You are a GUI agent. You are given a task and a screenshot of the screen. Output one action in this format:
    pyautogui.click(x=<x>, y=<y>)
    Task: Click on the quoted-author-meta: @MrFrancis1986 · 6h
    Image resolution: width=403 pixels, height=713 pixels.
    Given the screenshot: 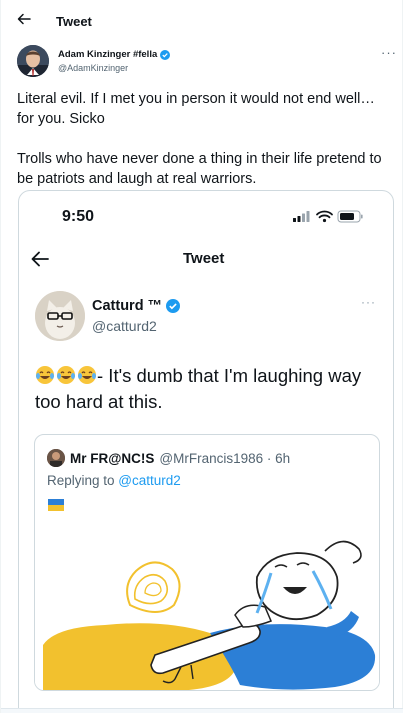 What is the action you would take?
    pyautogui.click(x=225, y=458)
    